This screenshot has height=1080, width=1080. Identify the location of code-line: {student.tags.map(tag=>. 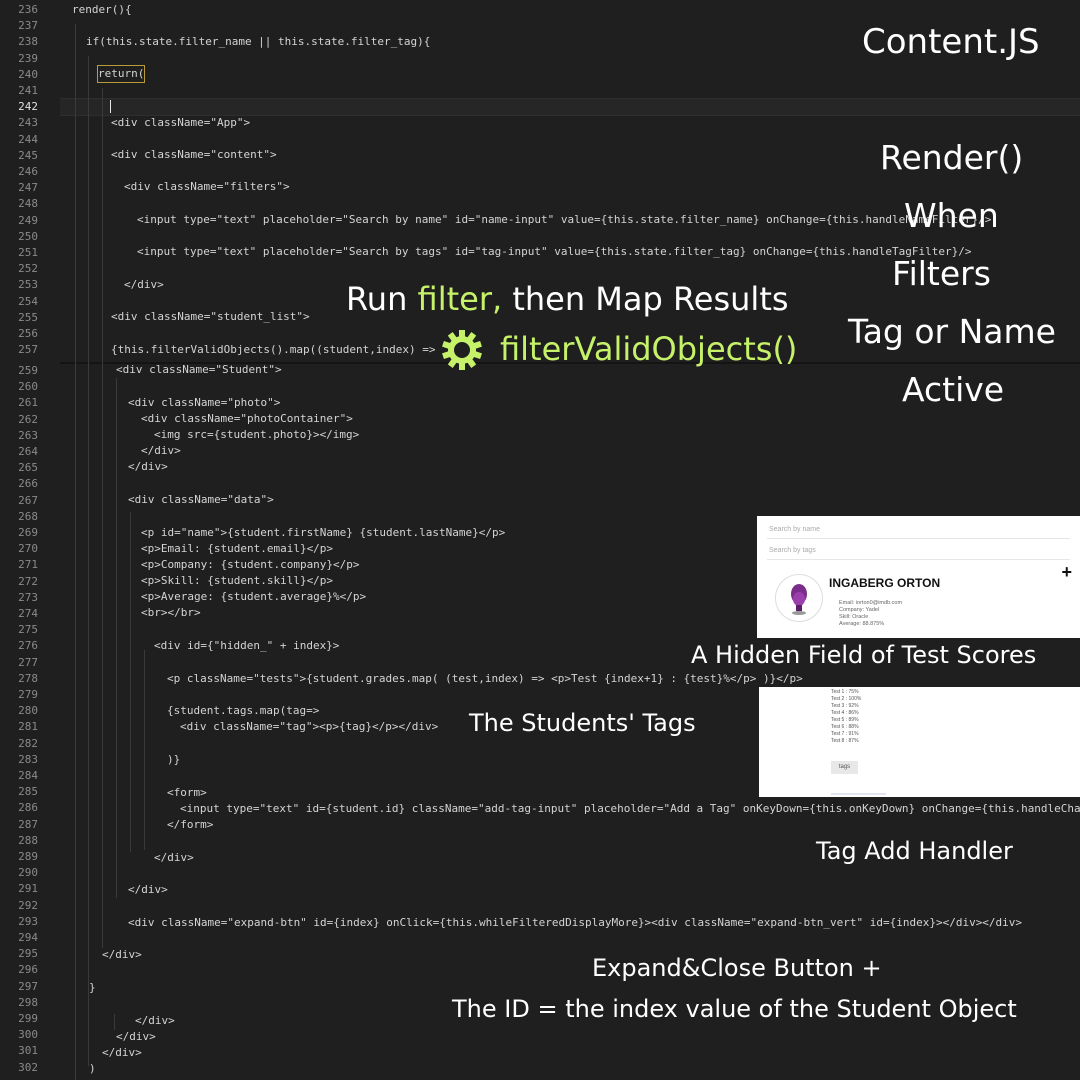
(243, 711).